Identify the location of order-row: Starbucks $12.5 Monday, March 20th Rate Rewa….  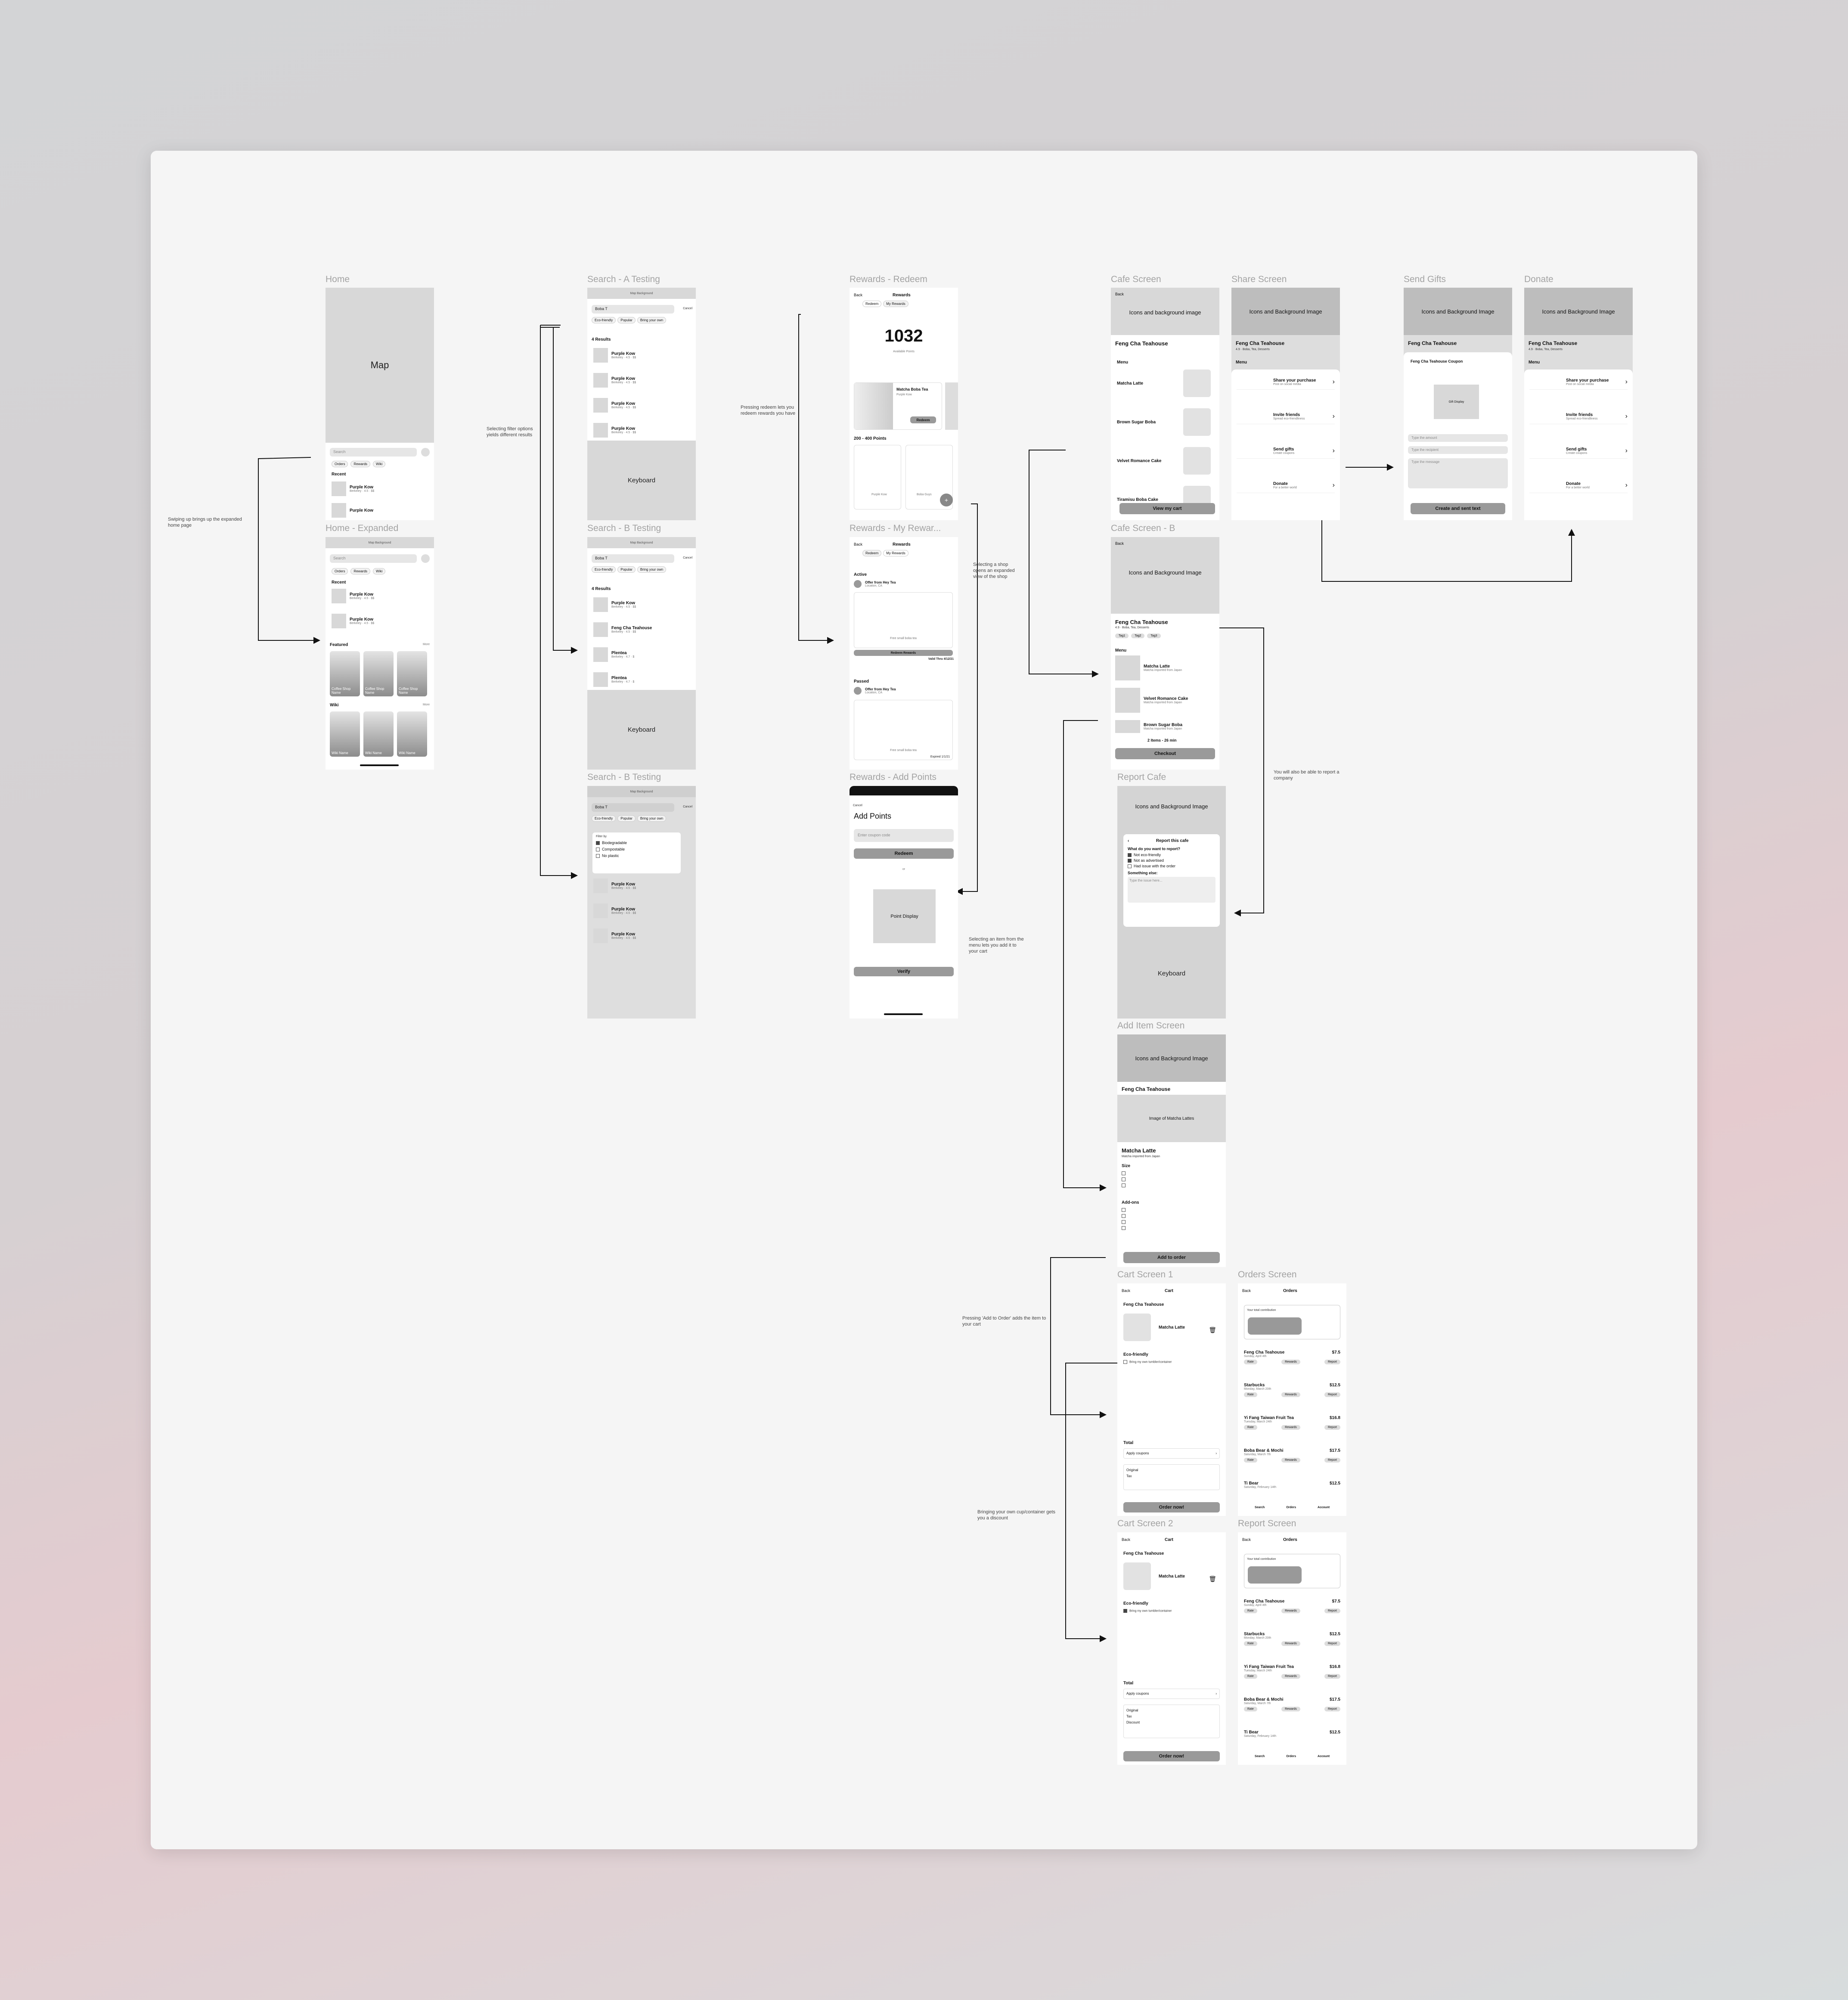
(1292, 1648).